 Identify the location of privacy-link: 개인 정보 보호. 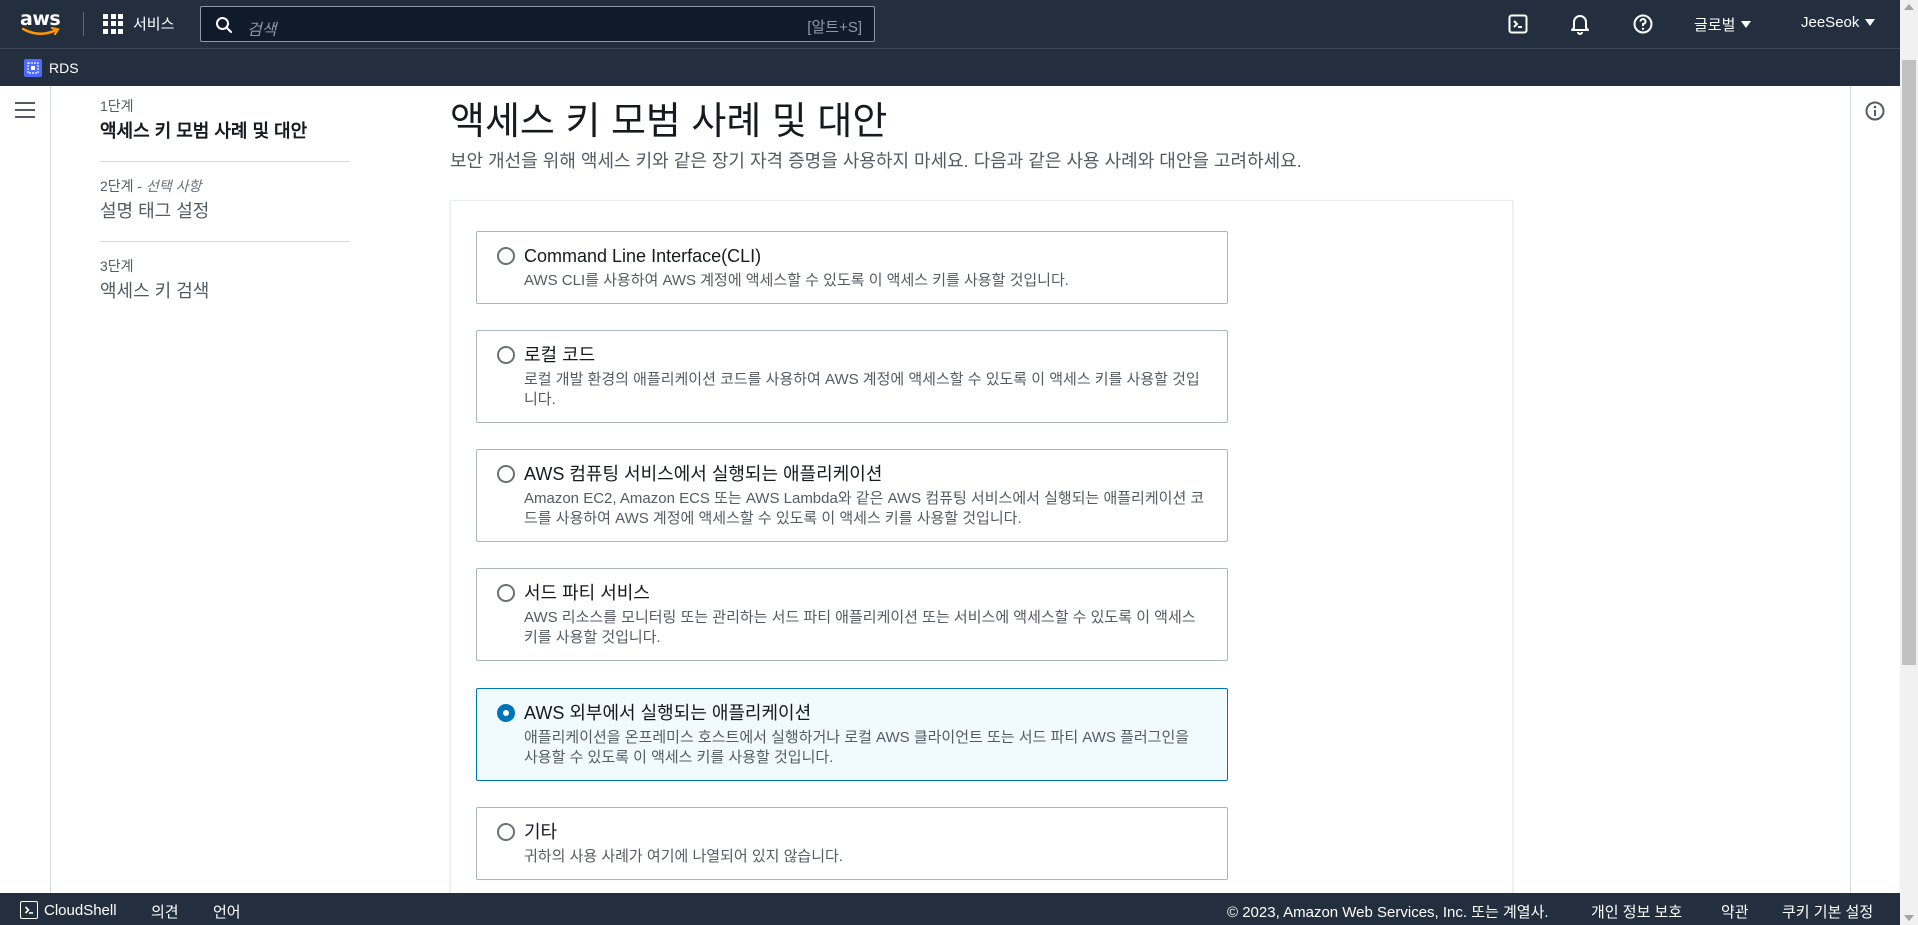
(1636, 911).